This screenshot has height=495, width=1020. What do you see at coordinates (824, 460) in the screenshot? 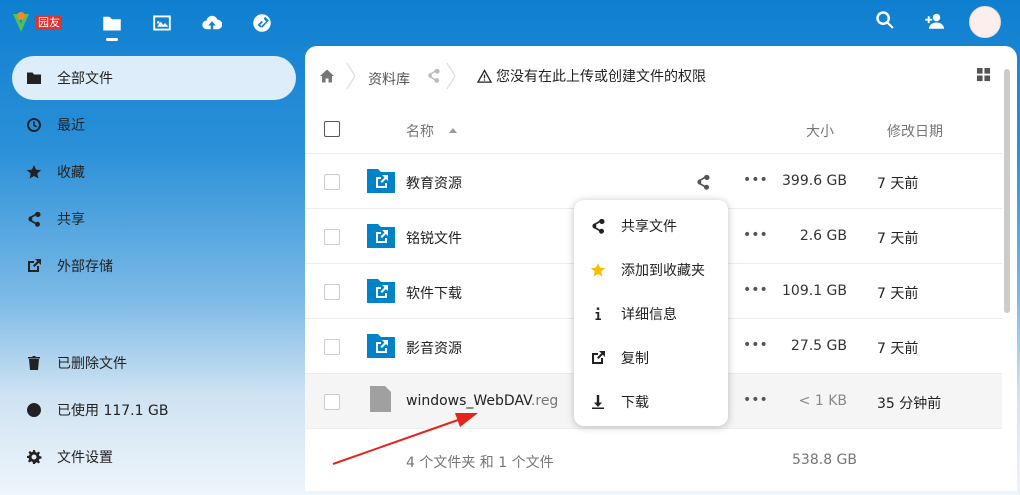
I see `summary-size: 538.8 GB` at bounding box center [824, 460].